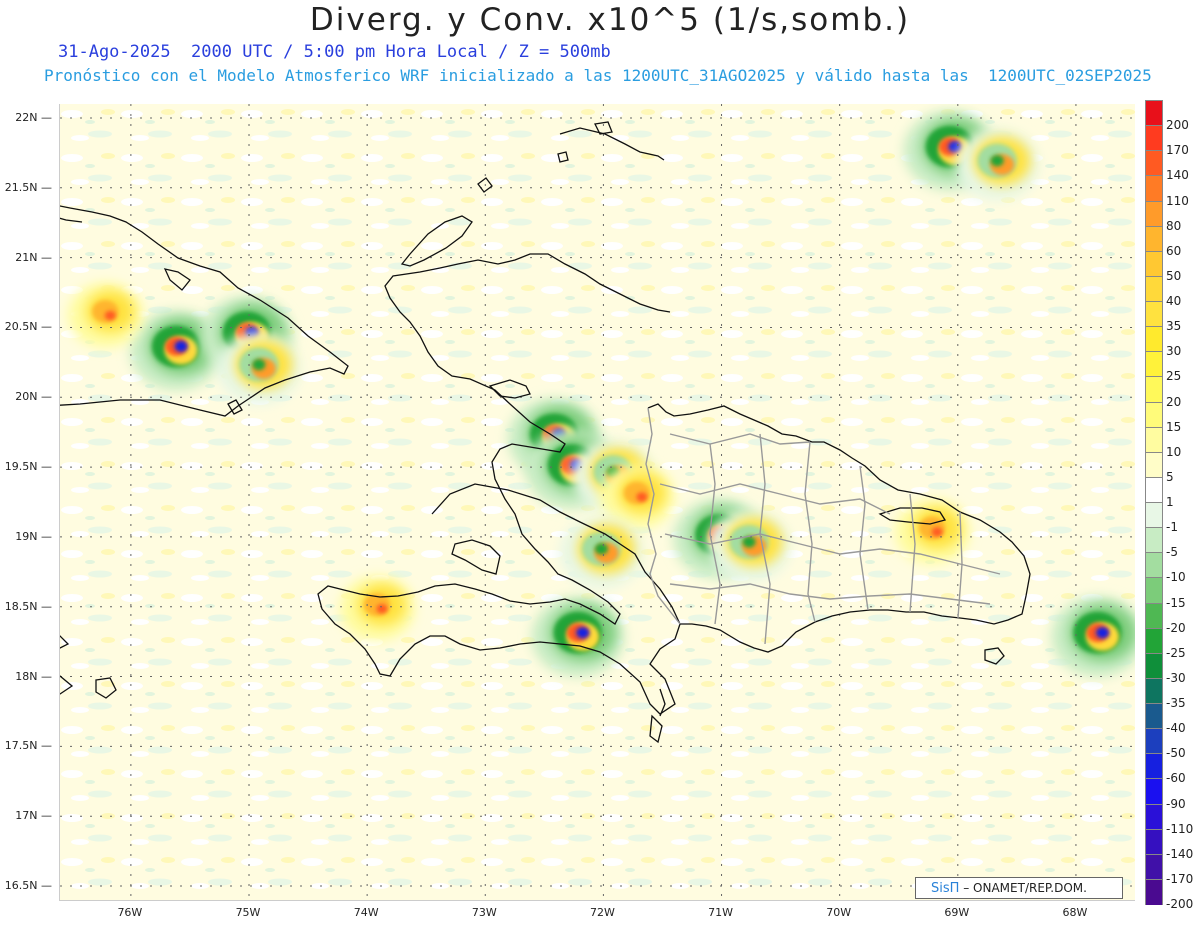 This screenshot has width=1200, height=927. Describe the element at coordinates (839, 912) in the screenshot. I see `longitude-label: 70W` at that location.